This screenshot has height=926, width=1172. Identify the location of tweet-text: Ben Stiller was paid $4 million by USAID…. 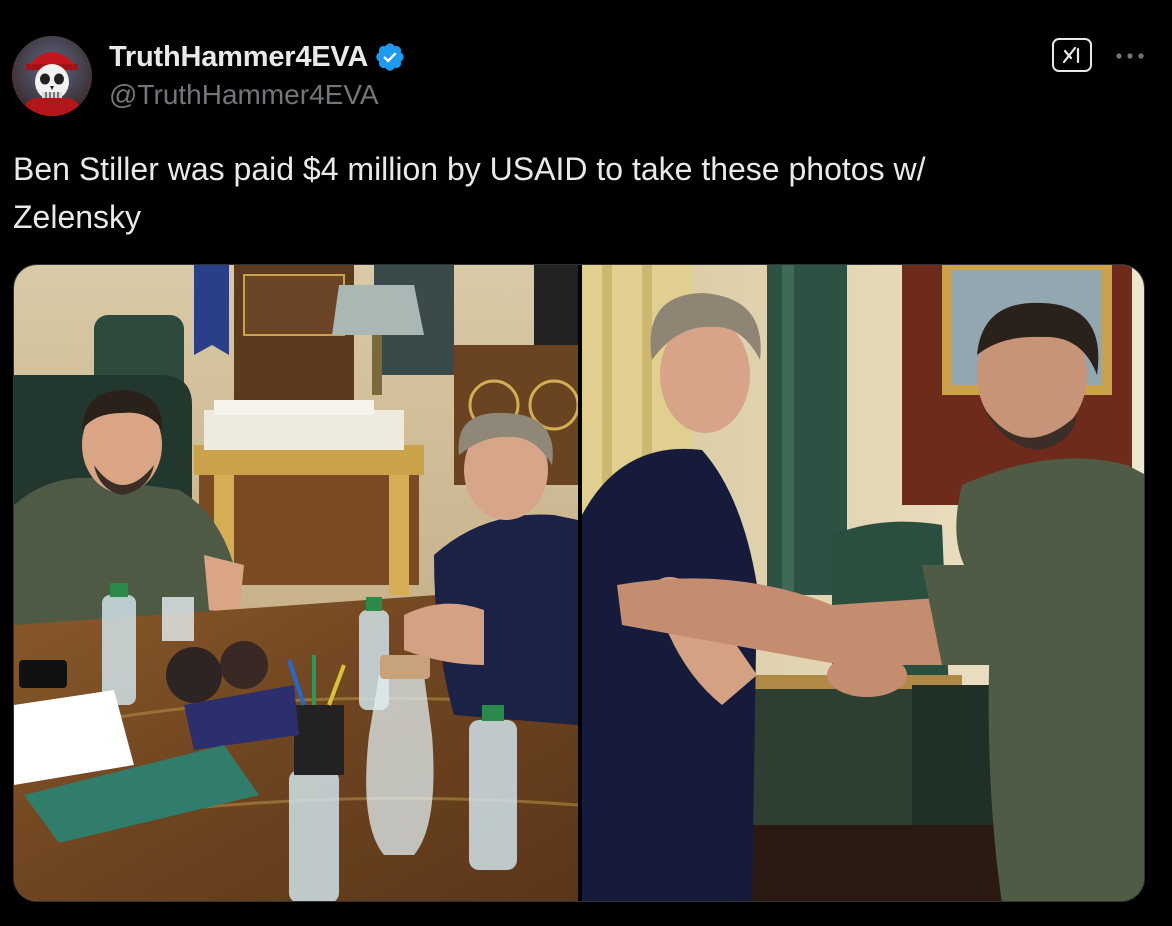
(573, 193).